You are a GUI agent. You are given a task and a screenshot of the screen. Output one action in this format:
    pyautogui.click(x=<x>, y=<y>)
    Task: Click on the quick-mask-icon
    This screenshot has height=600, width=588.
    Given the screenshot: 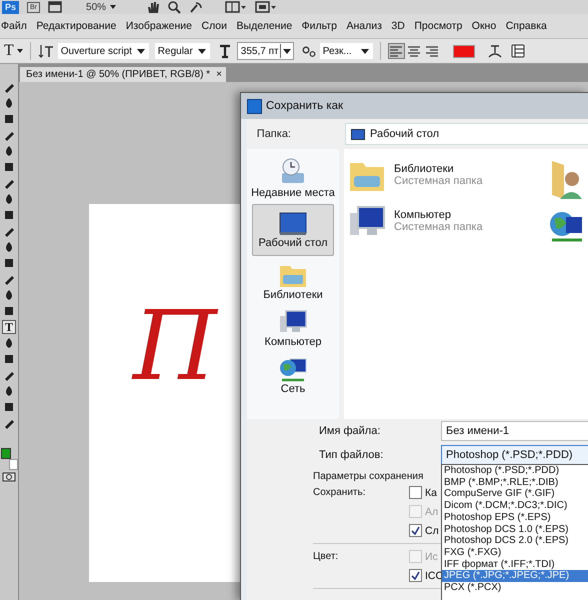 What is the action you would take?
    pyautogui.click(x=9, y=477)
    